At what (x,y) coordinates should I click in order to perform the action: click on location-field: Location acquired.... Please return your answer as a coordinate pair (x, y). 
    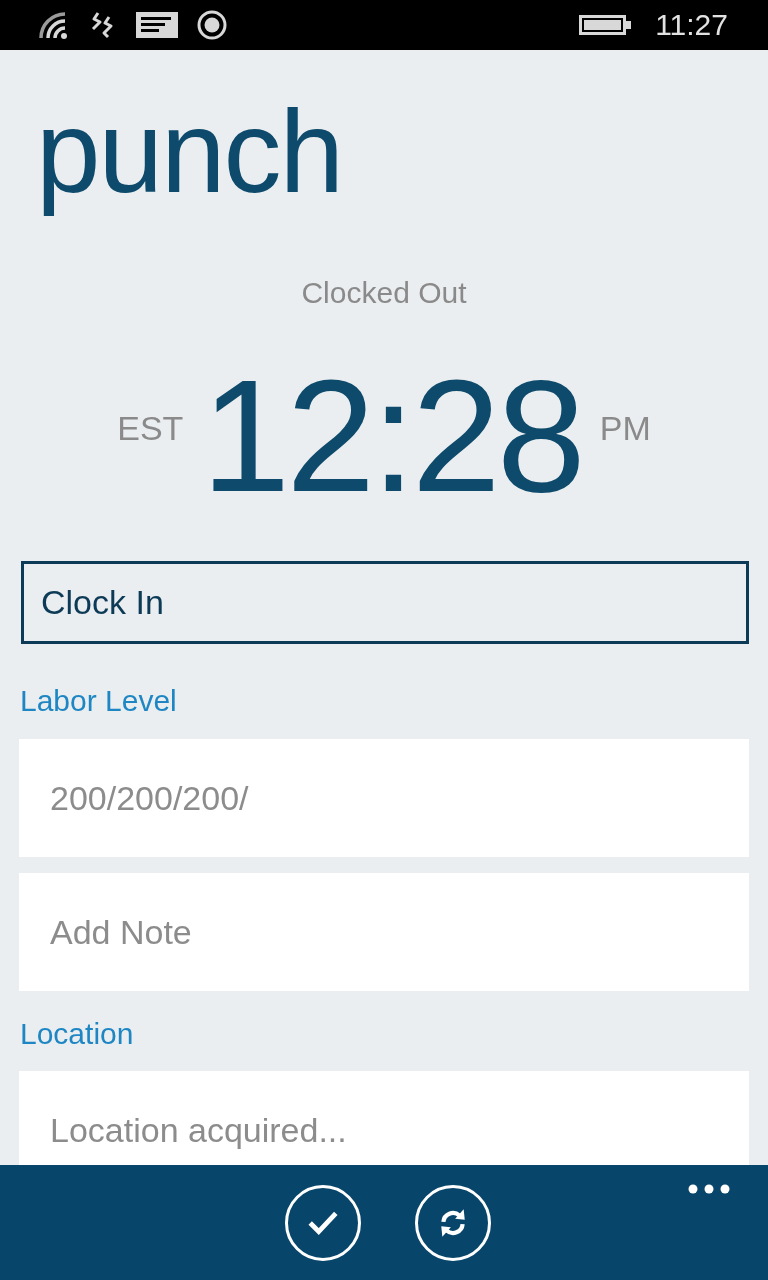
    Looking at the image, I should click on (384, 1118).